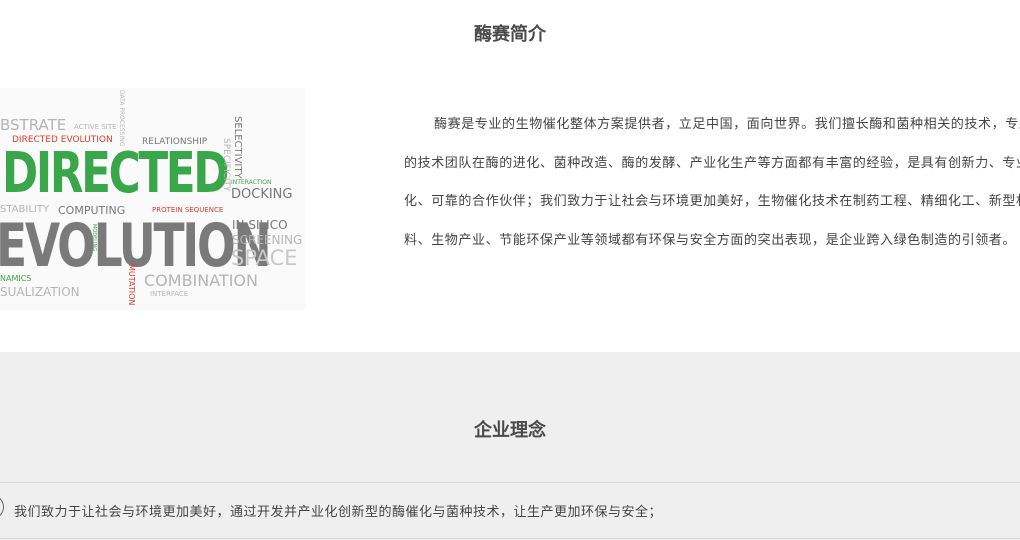  What do you see at coordinates (2, 507) in the screenshot?
I see `circle-bullet-icon` at bounding box center [2, 507].